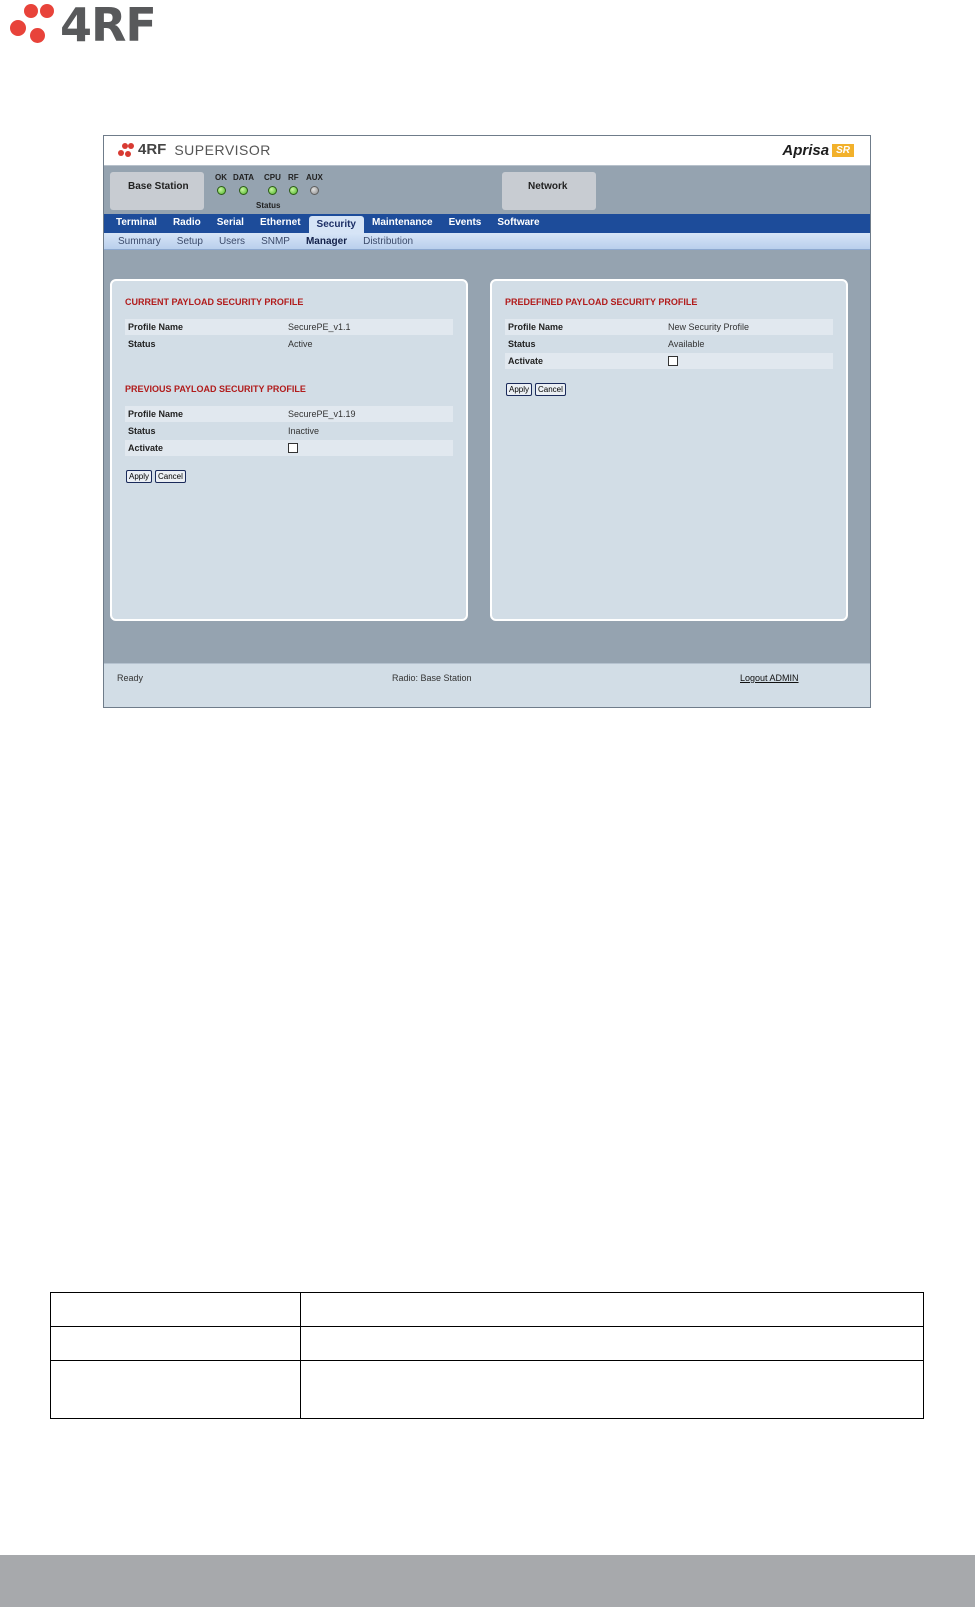 Image resolution: width=975 pixels, height=1607 pixels. Describe the element at coordinates (300, 344) in the screenshot. I see `row-value: Active` at that location.